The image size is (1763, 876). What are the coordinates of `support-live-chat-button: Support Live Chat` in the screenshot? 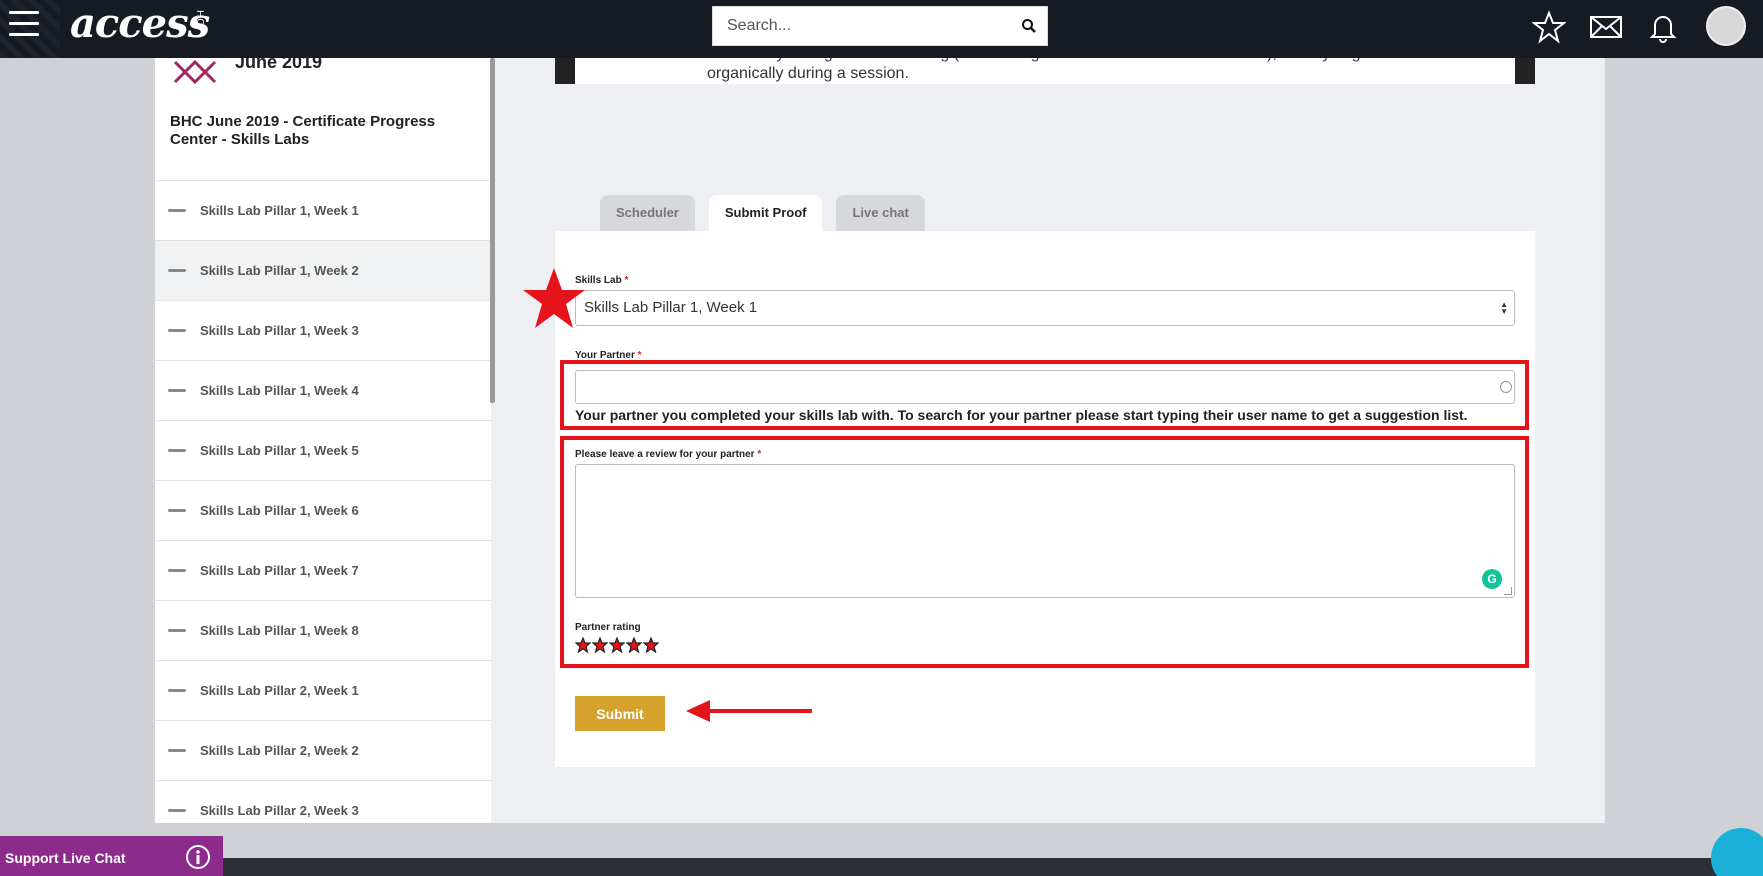 It's located at (111, 856).